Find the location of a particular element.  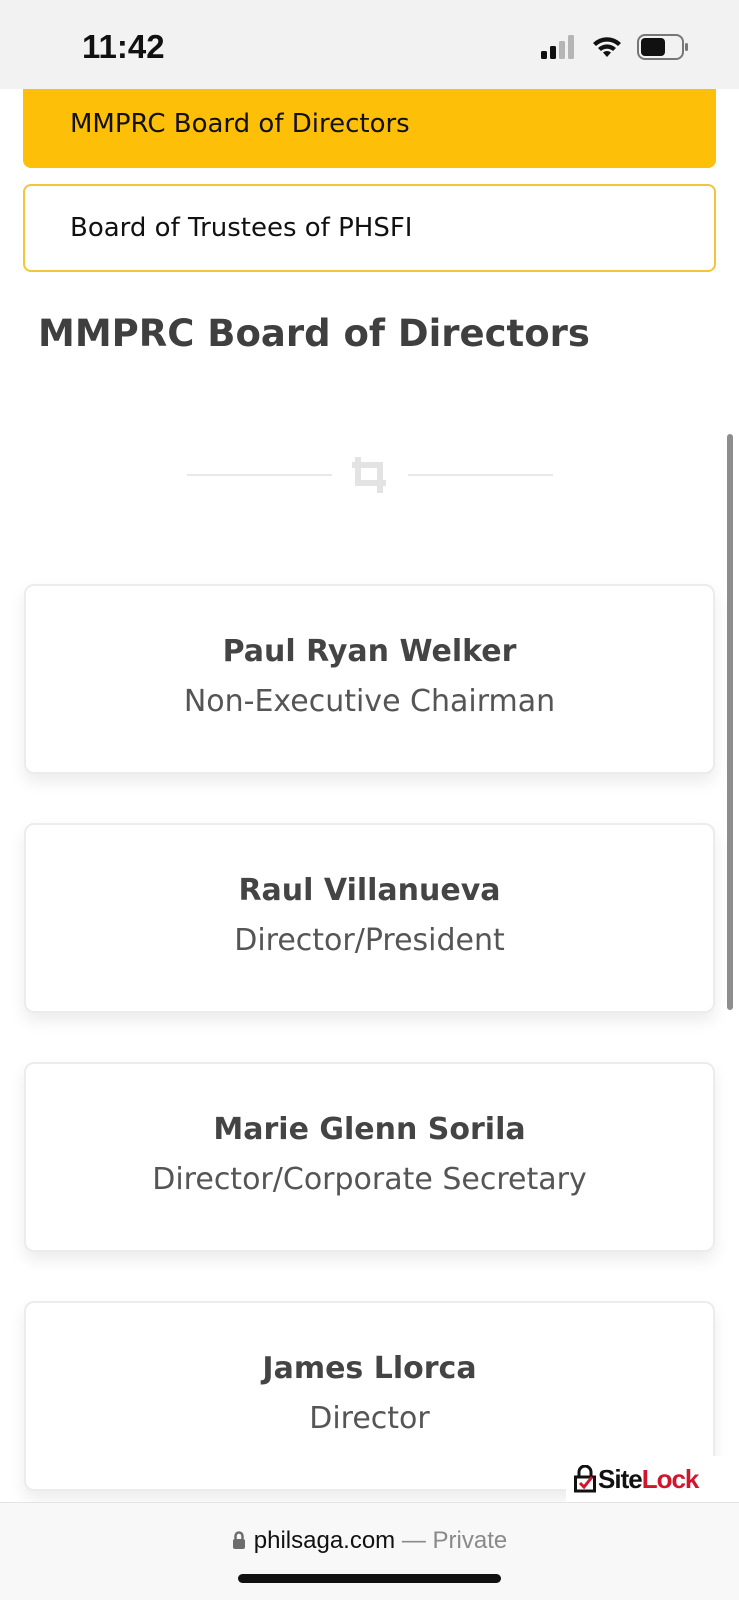

home-indicator is located at coordinates (369, 1578).